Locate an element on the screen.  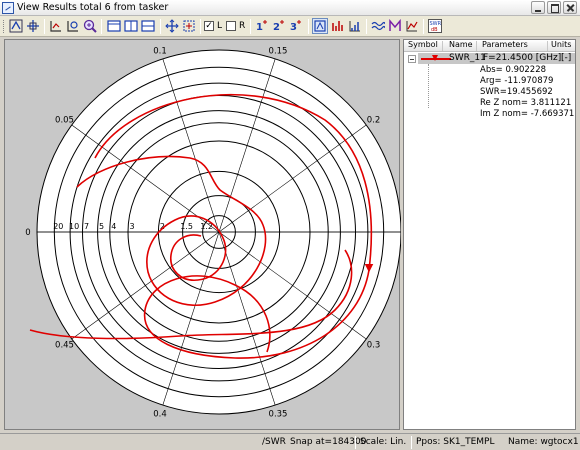
outer-scale-label: 0.4 is located at coordinates (160, 415).